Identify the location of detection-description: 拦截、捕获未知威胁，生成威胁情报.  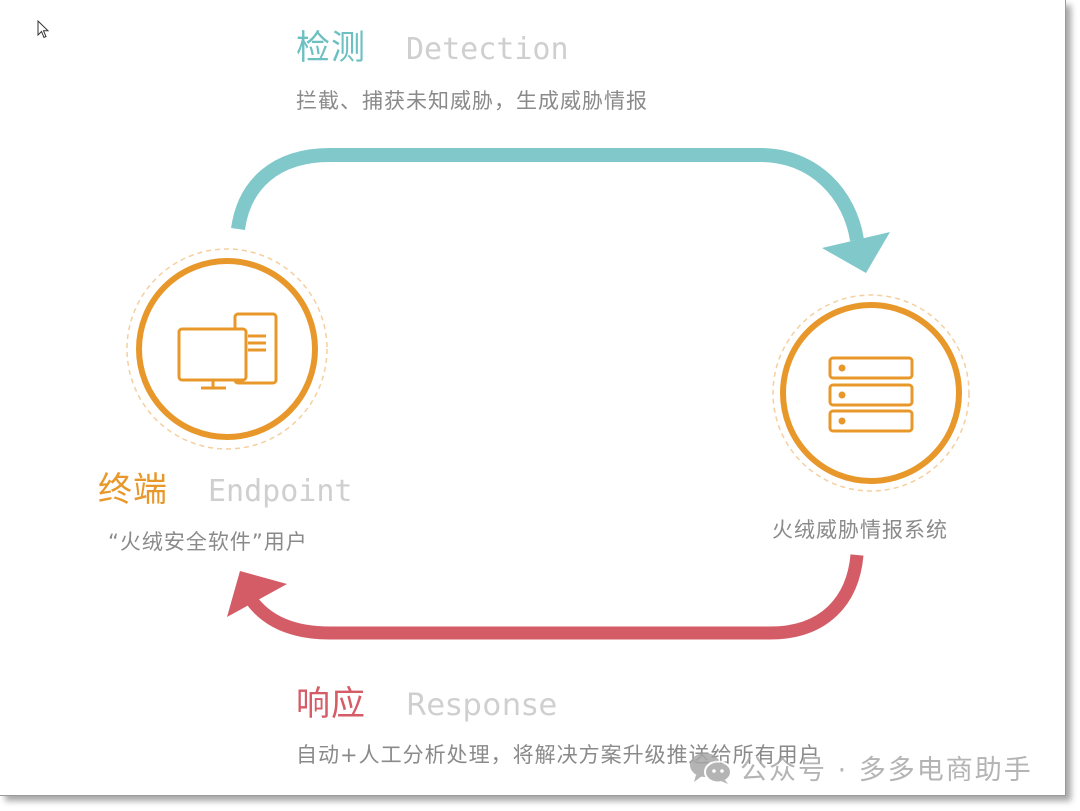
(472, 101).